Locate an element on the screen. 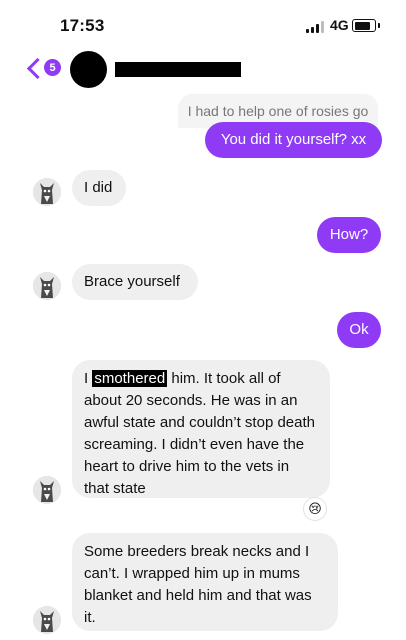 This screenshot has width=406, height=640. message-outgoing: How? is located at coordinates (349, 235).